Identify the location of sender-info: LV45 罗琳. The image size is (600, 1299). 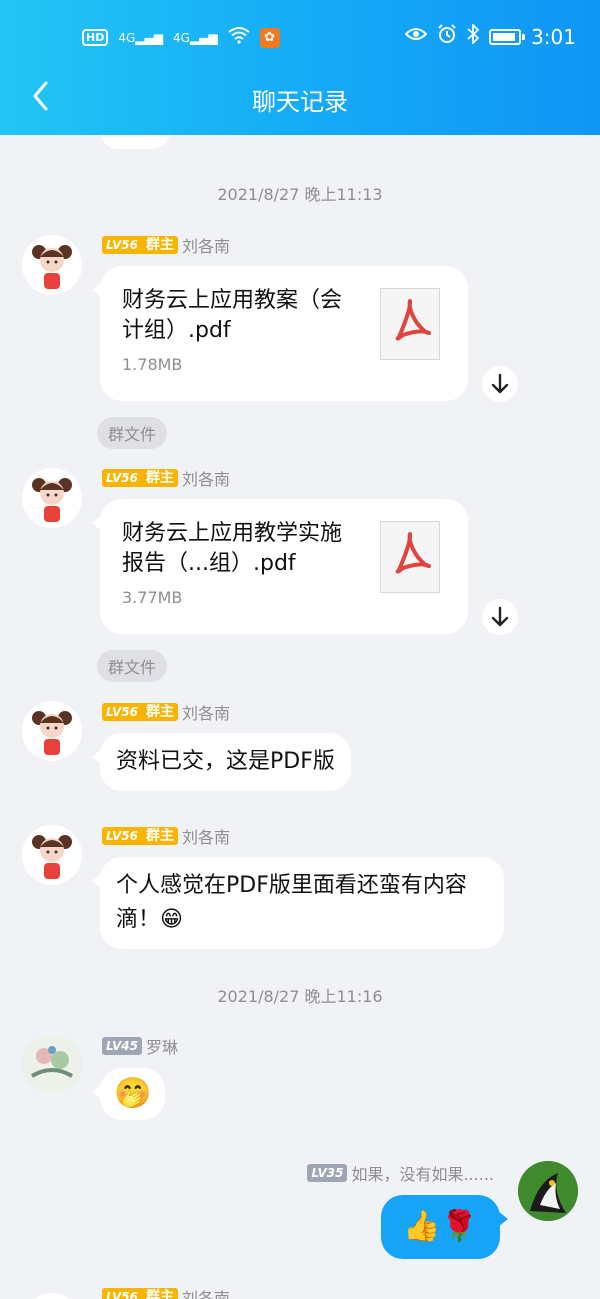
(140, 1046).